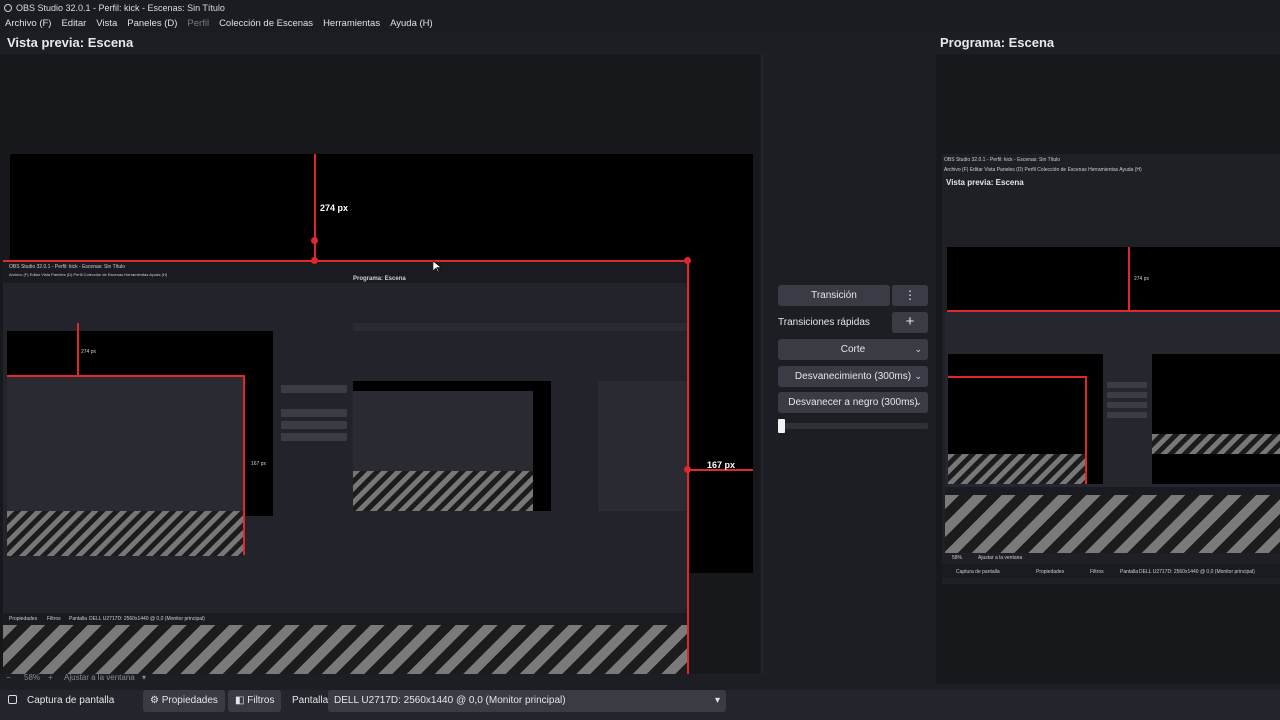 The image size is (1280, 720). Describe the element at coordinates (73, 24) in the screenshot. I see `menu-editar: Editar` at that location.